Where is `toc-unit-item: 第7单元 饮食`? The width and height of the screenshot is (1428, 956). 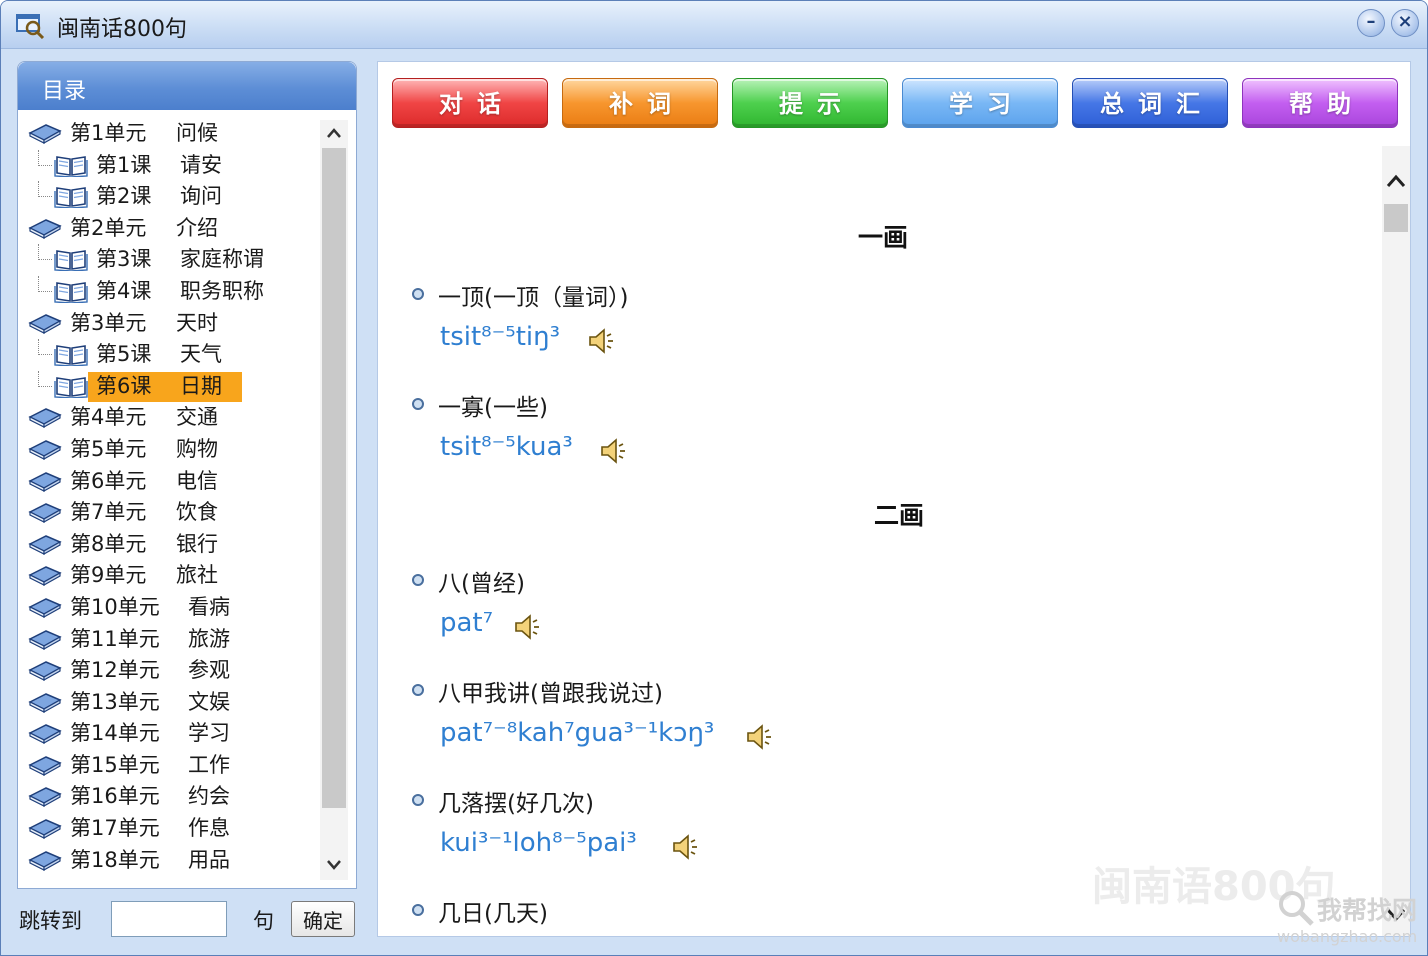 toc-unit-item: 第7单元 饮食 is located at coordinates (173, 513).